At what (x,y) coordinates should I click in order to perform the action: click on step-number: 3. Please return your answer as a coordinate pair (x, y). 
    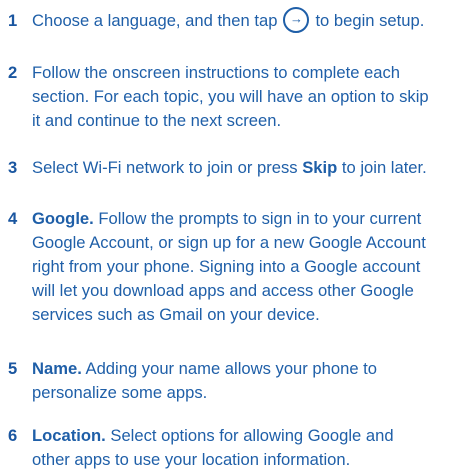
    Looking at the image, I should click on (13, 167).